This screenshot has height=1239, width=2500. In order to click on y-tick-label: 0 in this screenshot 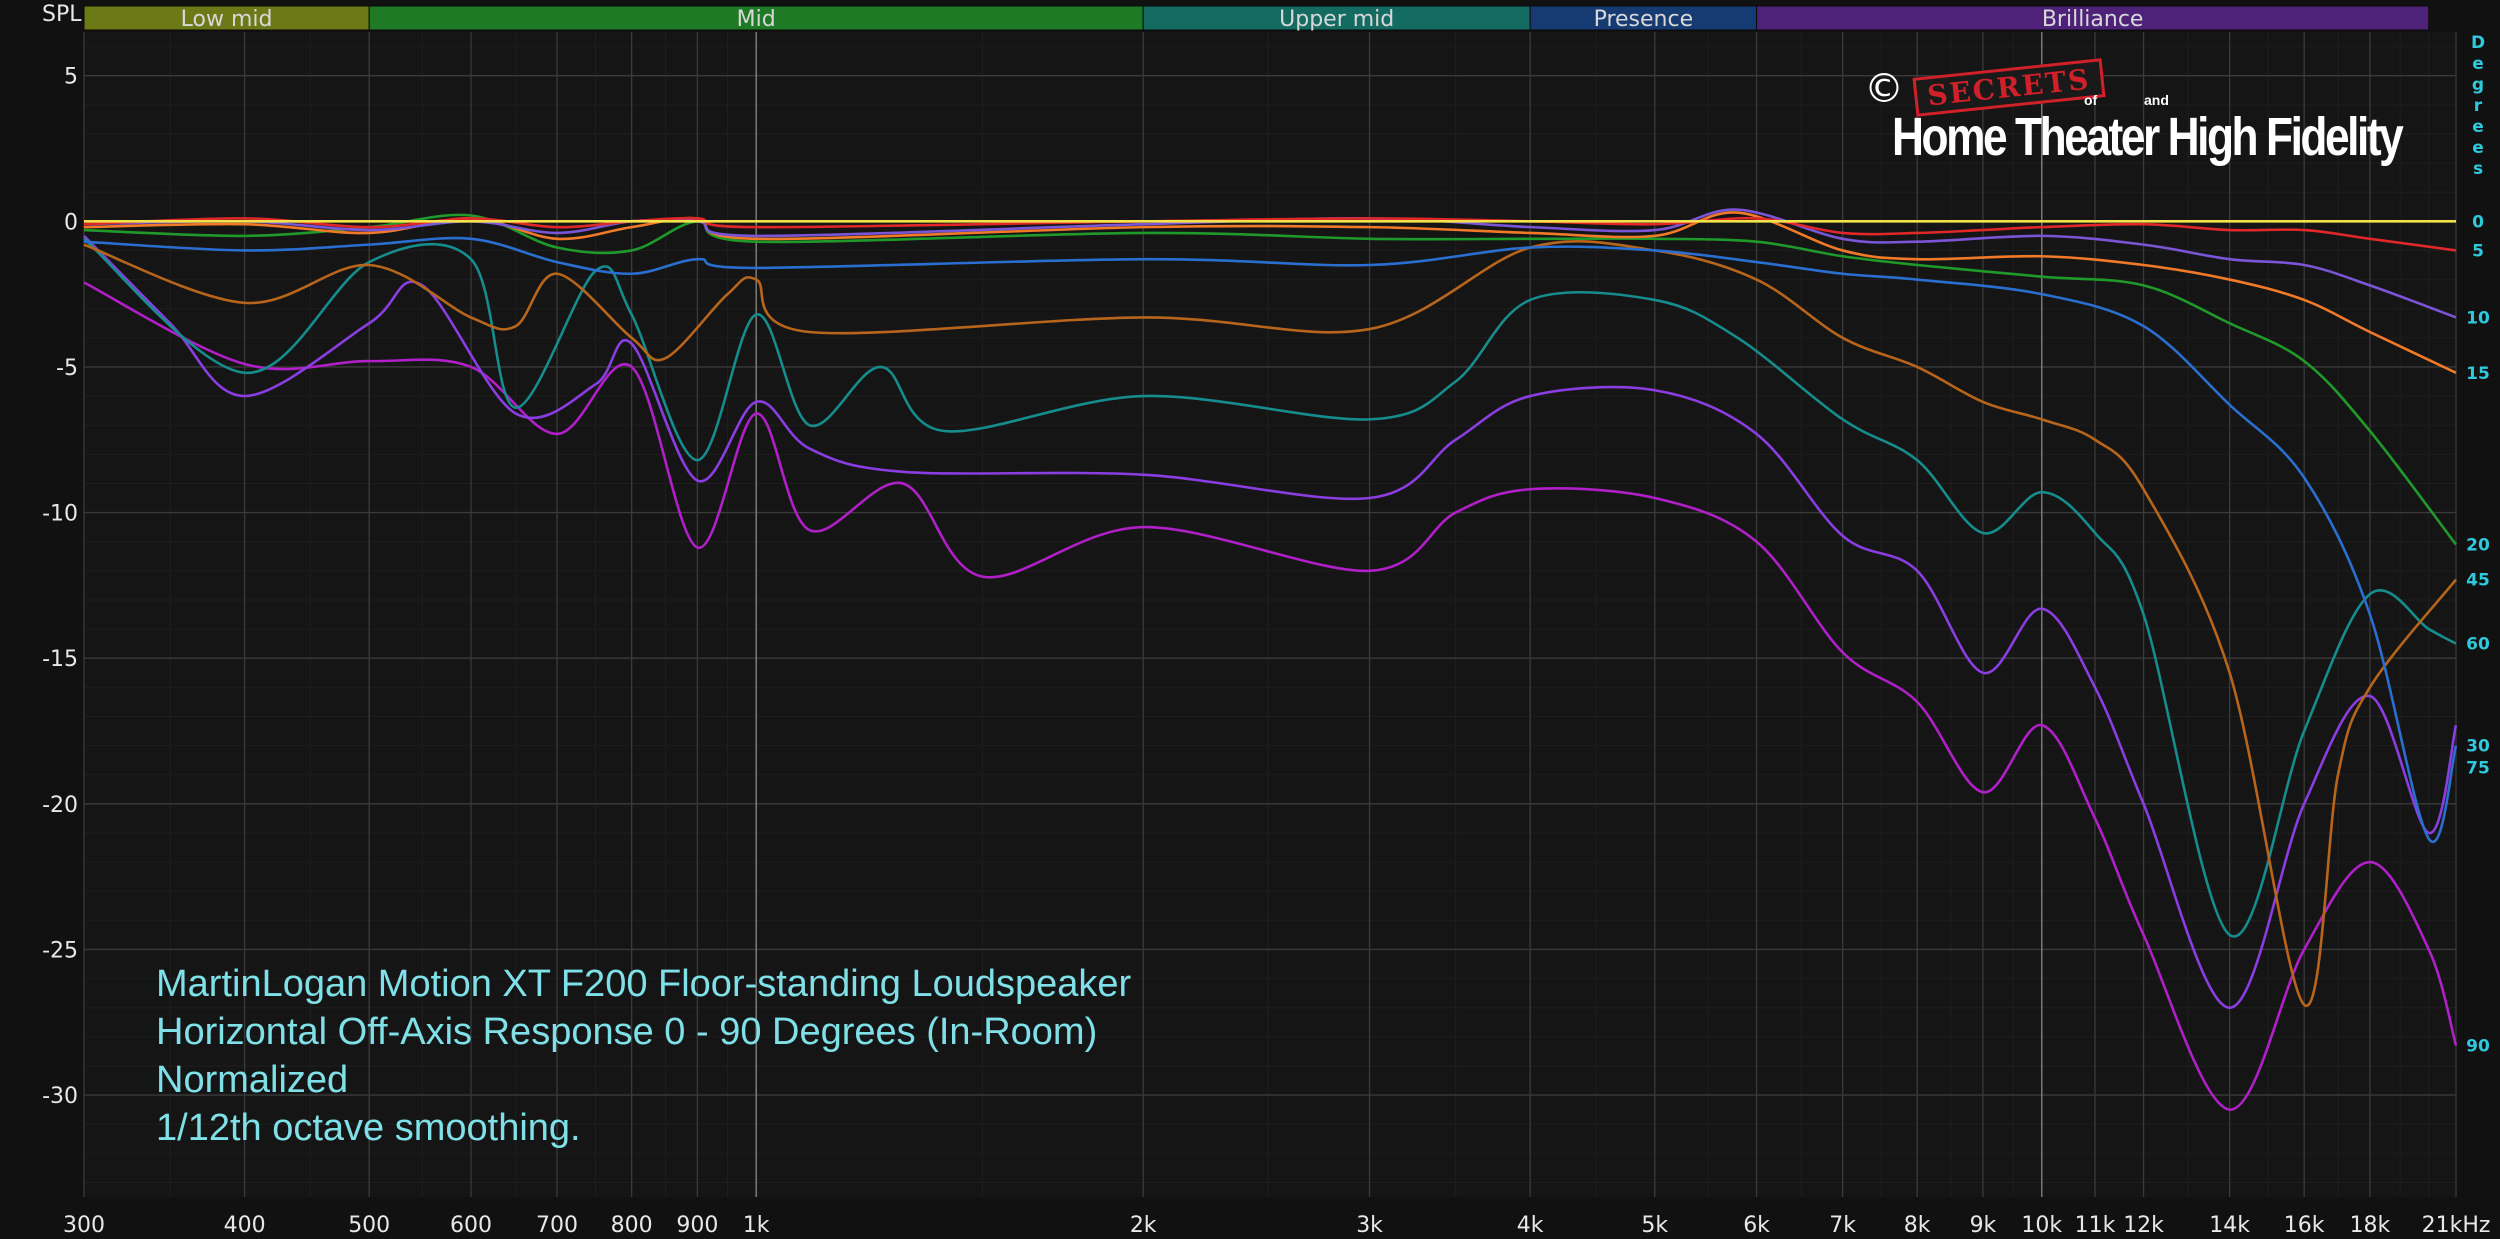, I will do `click(71, 222)`.